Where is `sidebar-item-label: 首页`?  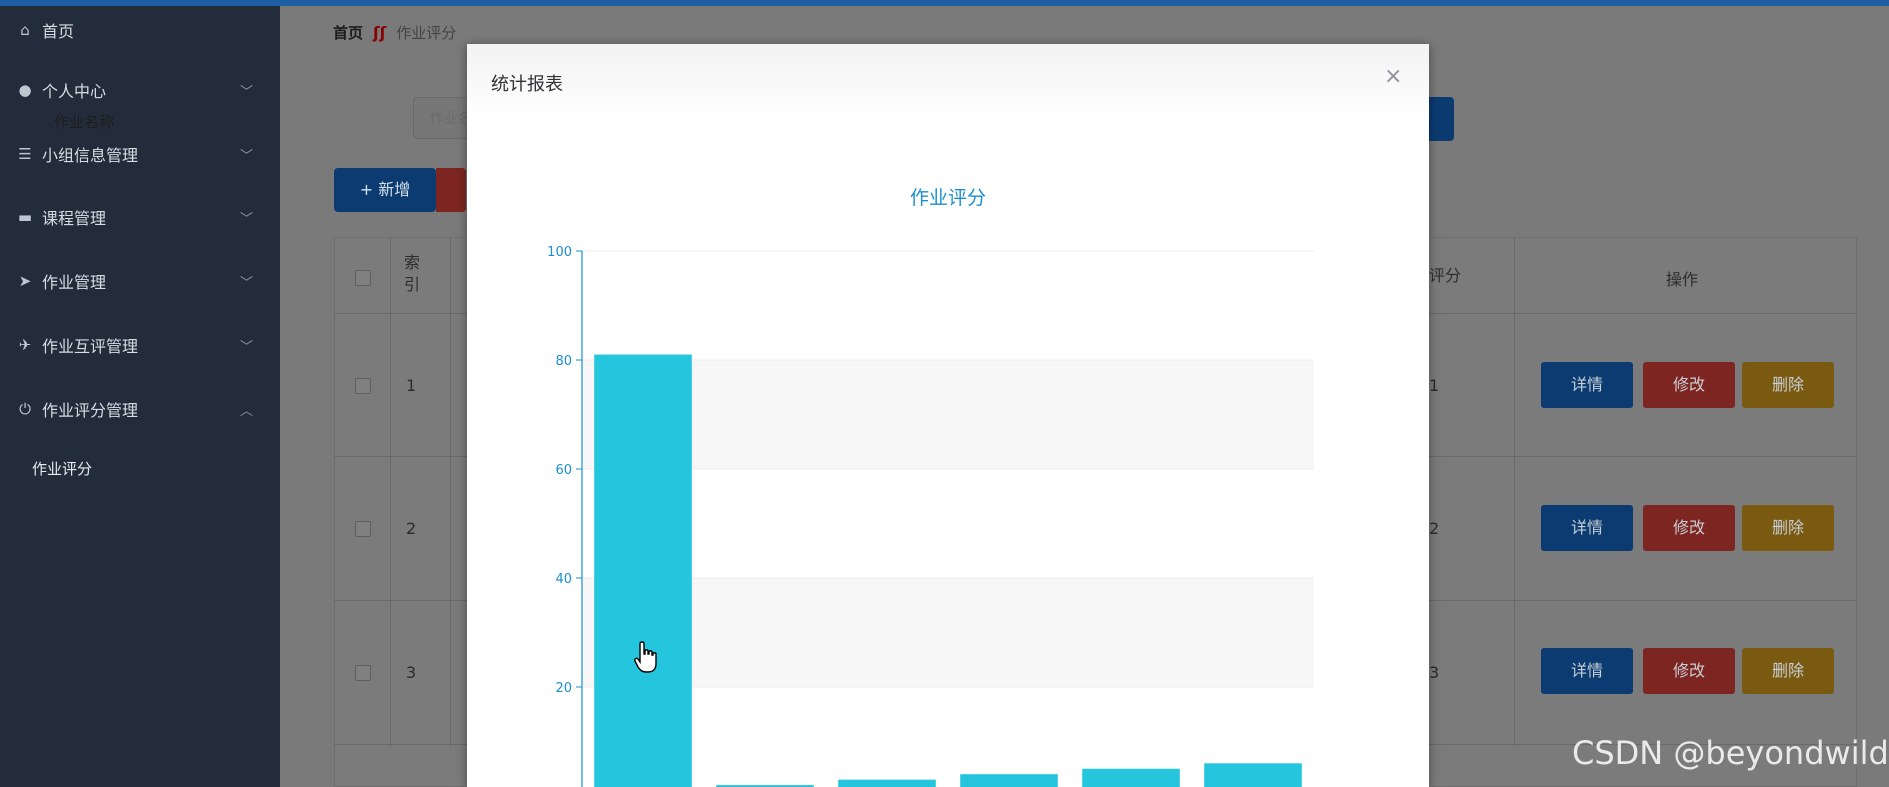 sidebar-item-label: 首页 is located at coordinates (58, 31).